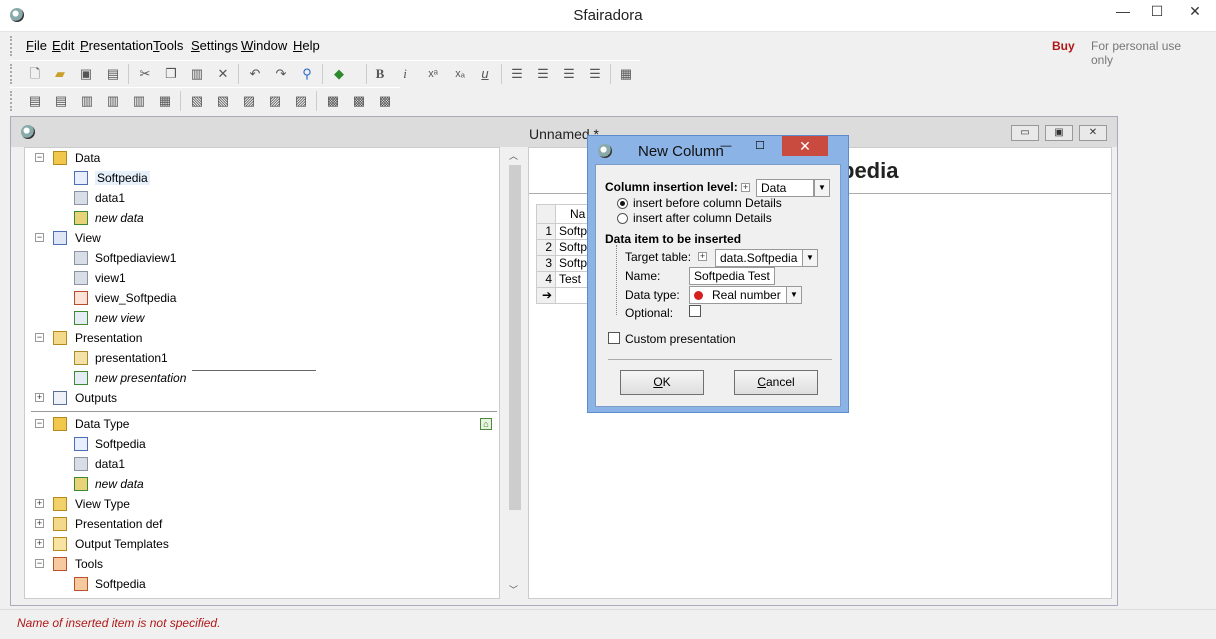 The image size is (1216, 639). What do you see at coordinates (119, 218) in the screenshot?
I see `tree-item-label: new data` at bounding box center [119, 218].